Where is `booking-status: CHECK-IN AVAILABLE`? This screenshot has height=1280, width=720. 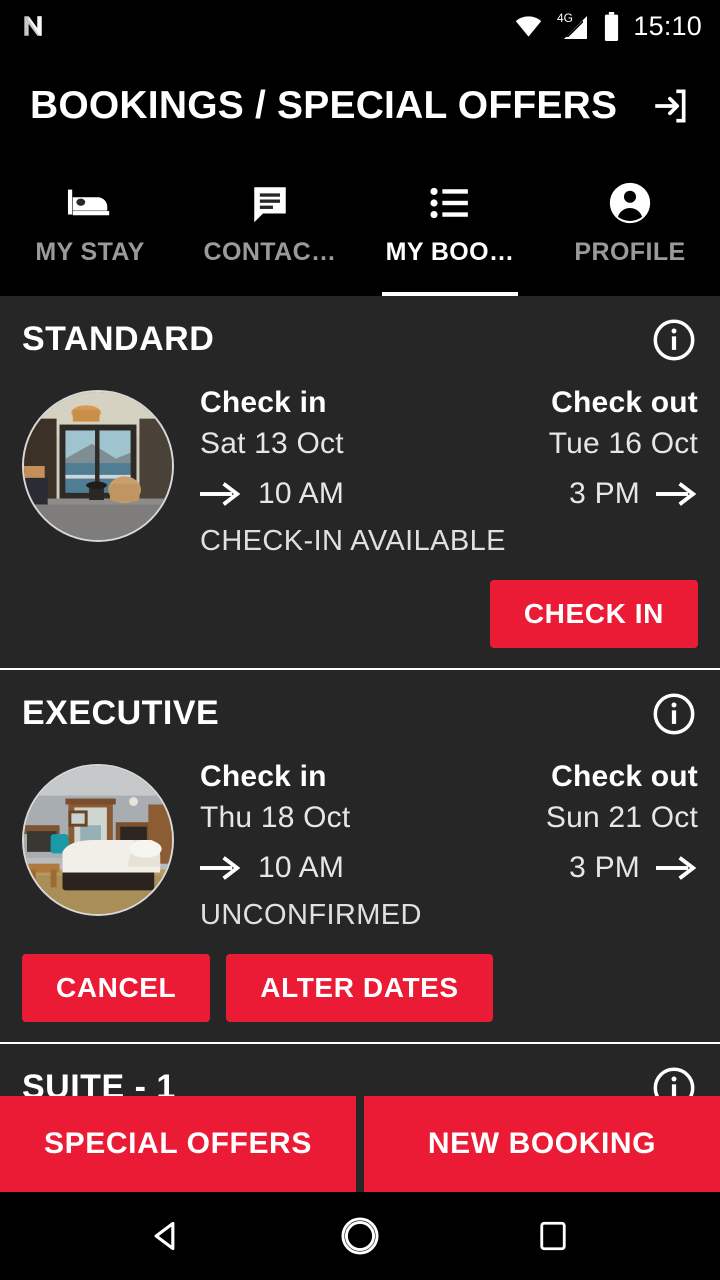
booking-status: CHECK-IN AVAILABLE is located at coordinates (353, 541).